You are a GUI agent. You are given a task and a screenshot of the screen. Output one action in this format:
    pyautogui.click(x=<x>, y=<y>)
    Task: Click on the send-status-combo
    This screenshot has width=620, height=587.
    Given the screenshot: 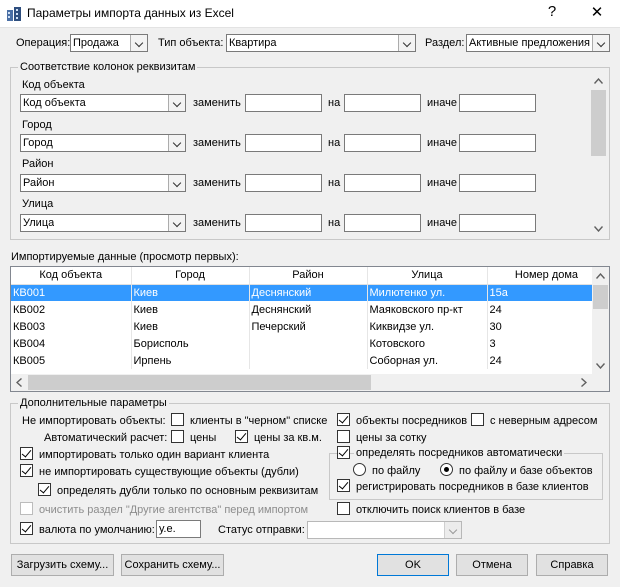 What is the action you would take?
    pyautogui.click(x=384, y=530)
    